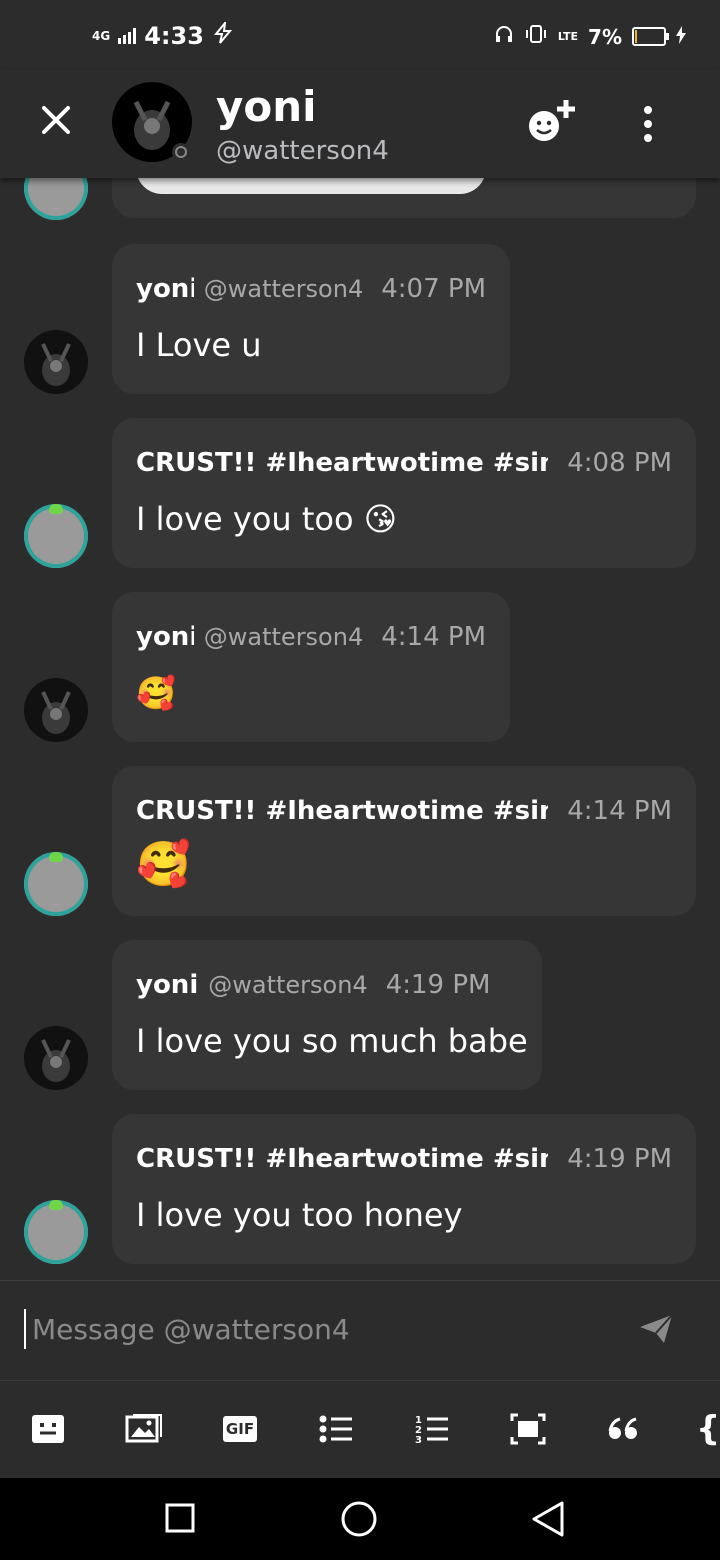  I want to click on spoiler-icon, so click(528, 1429).